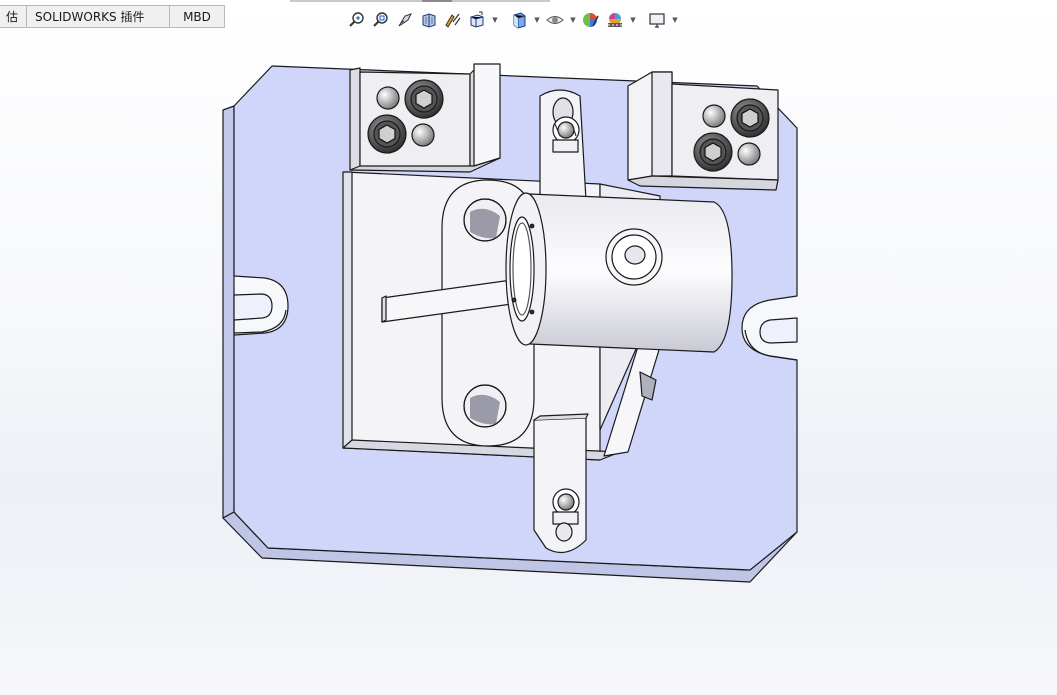  I want to click on locator-block-right, so click(703, 131).